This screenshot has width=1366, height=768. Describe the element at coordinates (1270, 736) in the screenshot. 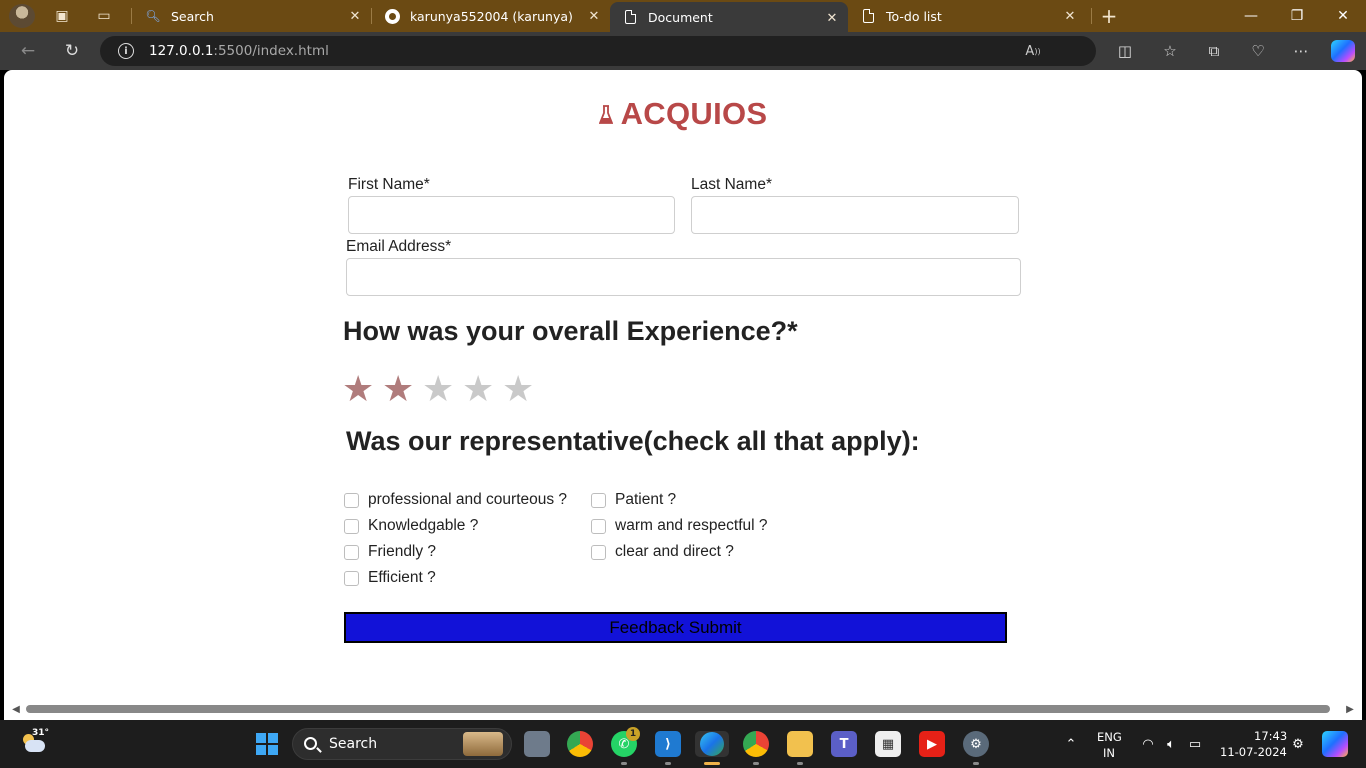

I see `clock-time: 17:43` at that location.